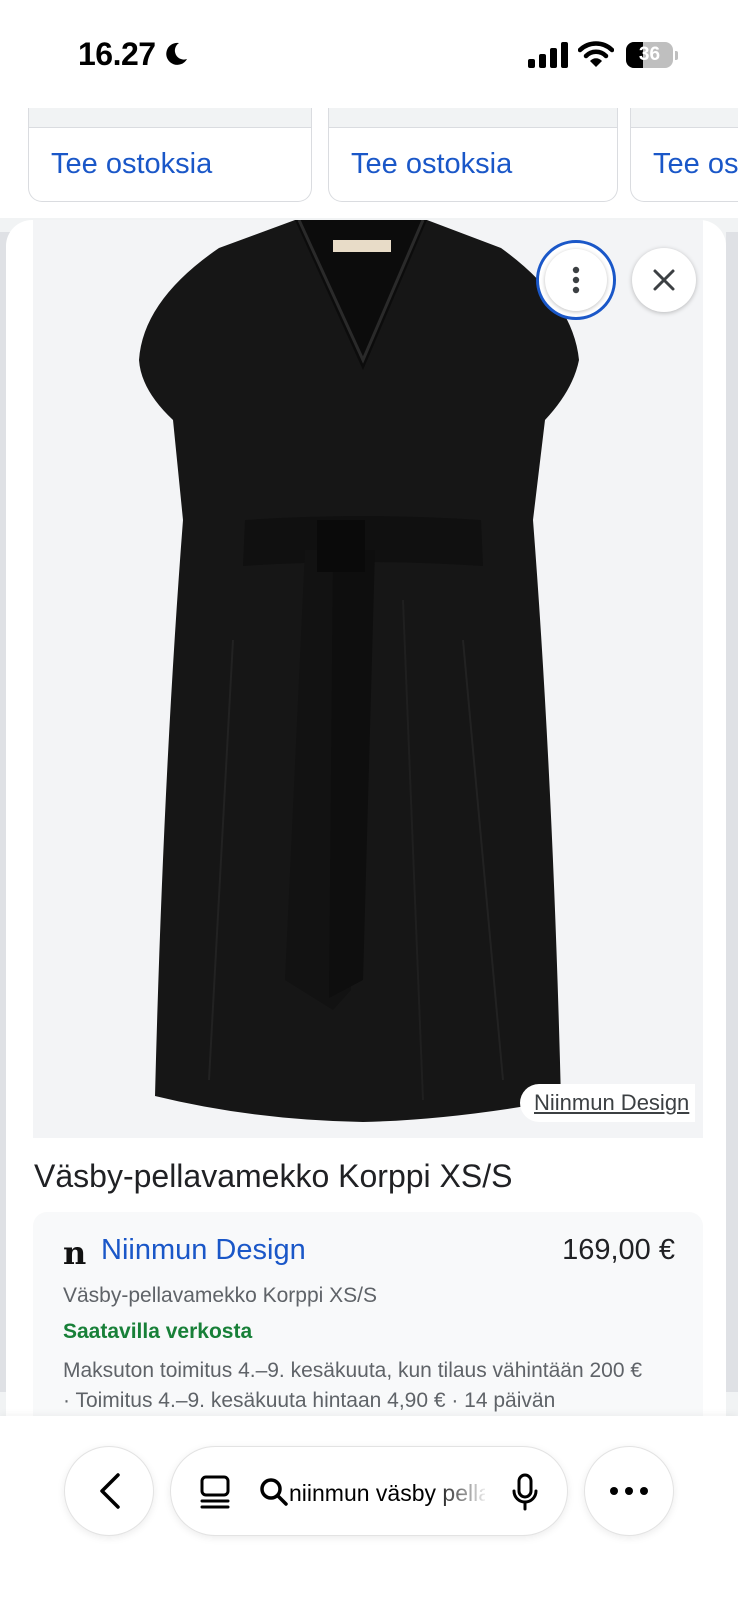  I want to click on merchant-name-link: Niinmun Design, so click(203, 1250).